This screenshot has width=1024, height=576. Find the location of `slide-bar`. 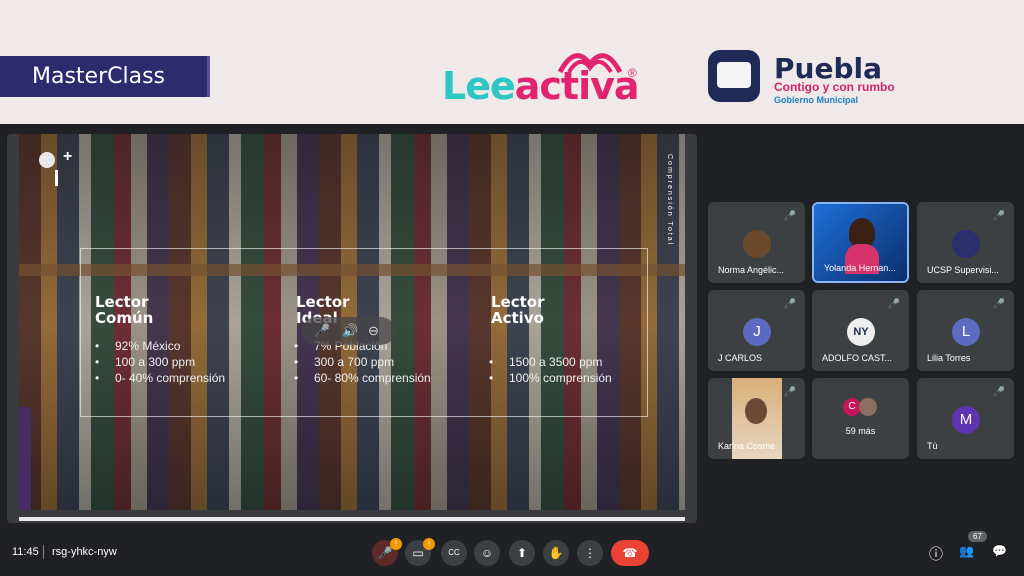

slide-bar is located at coordinates (56, 178).